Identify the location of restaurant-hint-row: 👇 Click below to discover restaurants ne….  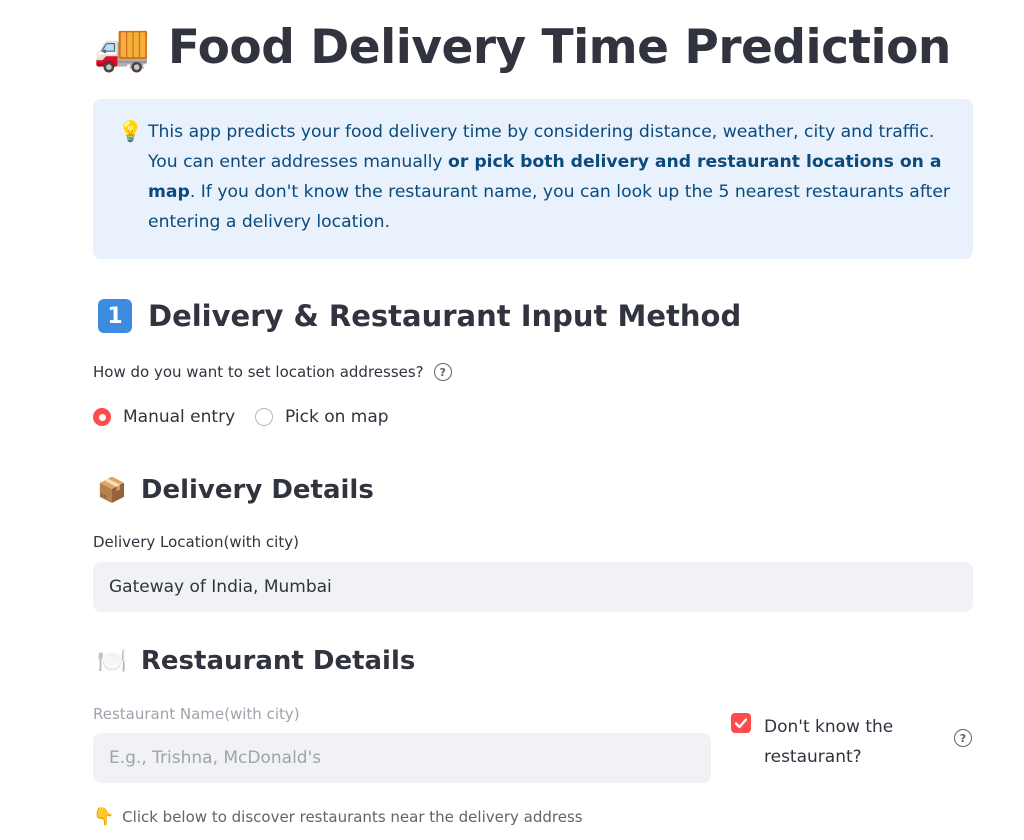
(338, 817).